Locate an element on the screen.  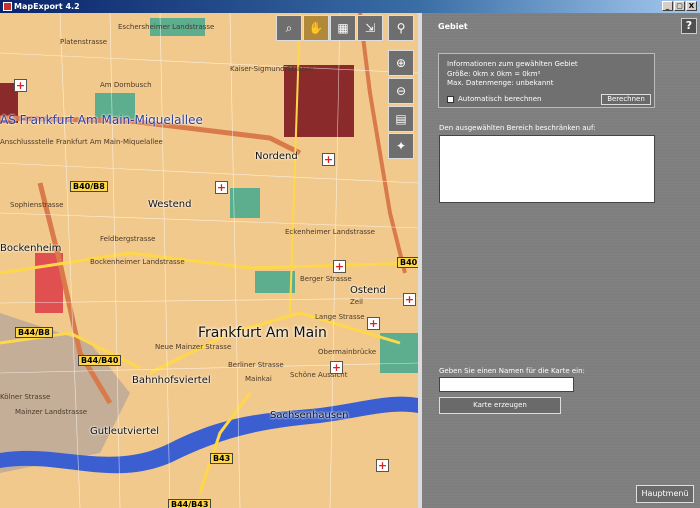
street-label: Mainkai is located at coordinates (258, 379).